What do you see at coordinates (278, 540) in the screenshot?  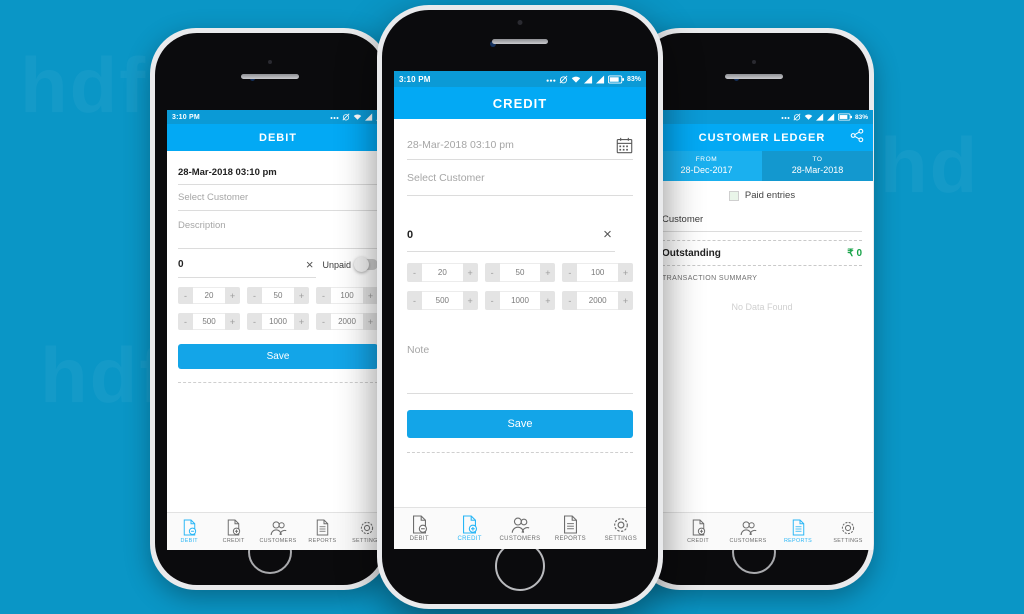 I see `nav-label: CUSTOMERS` at bounding box center [278, 540].